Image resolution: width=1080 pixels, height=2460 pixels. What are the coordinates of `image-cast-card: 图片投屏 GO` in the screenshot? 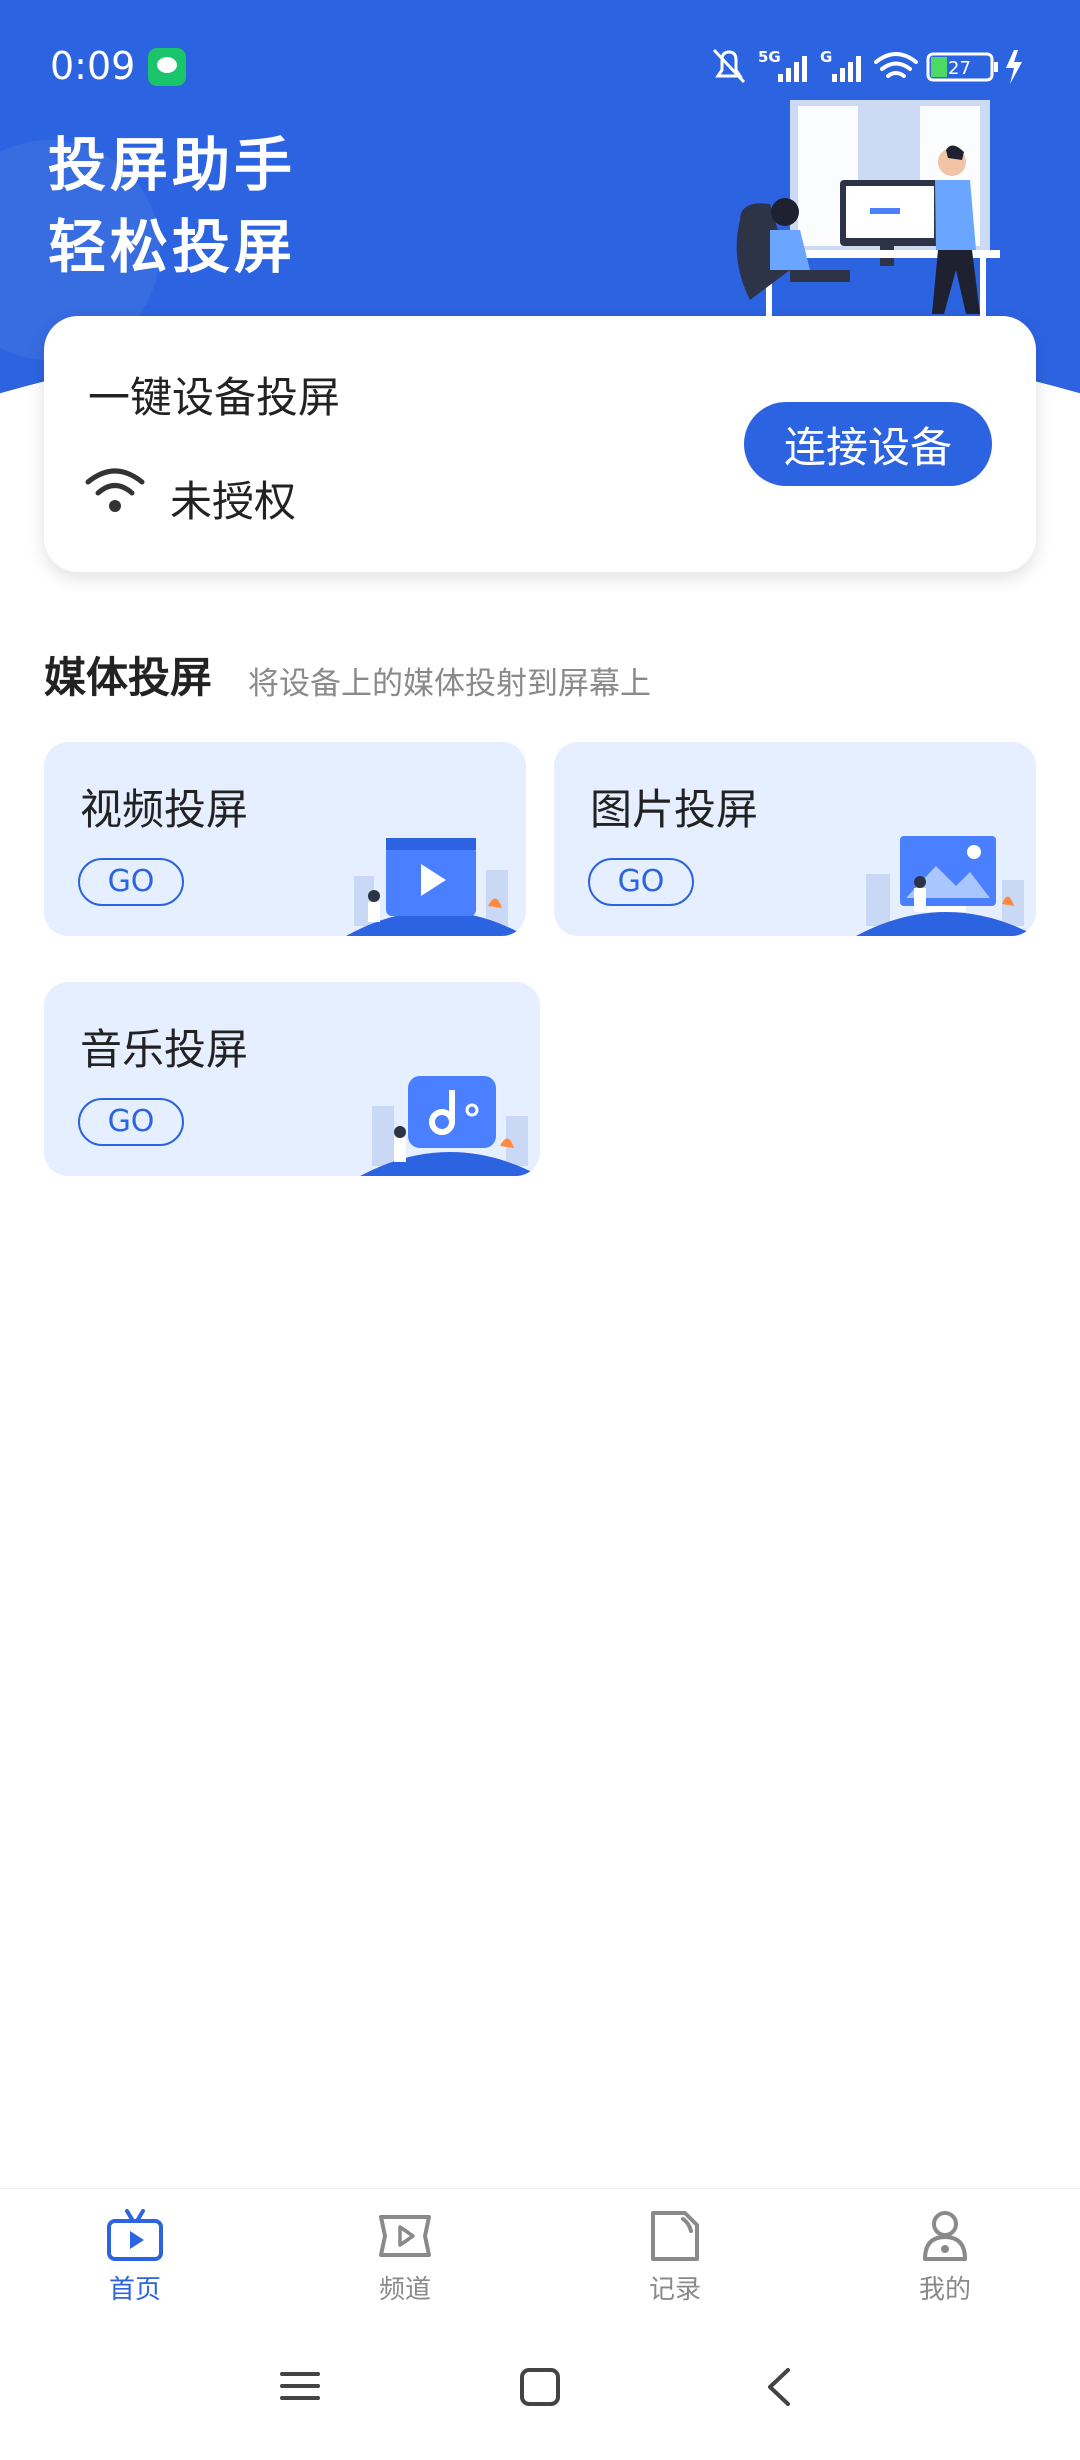 It's located at (795, 839).